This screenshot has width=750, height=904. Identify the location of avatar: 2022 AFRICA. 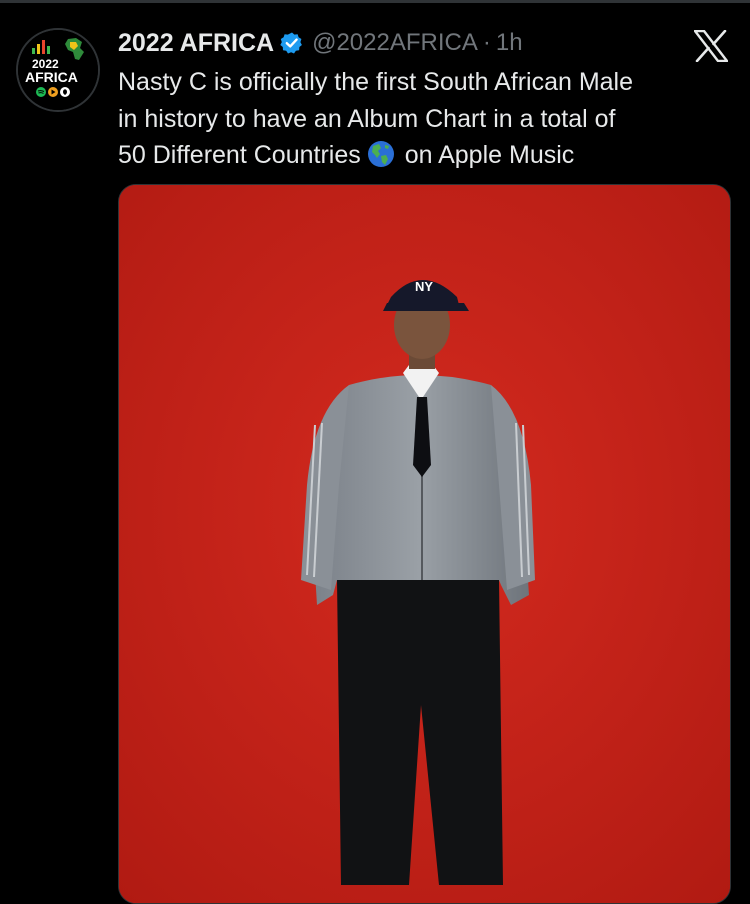
(58, 70).